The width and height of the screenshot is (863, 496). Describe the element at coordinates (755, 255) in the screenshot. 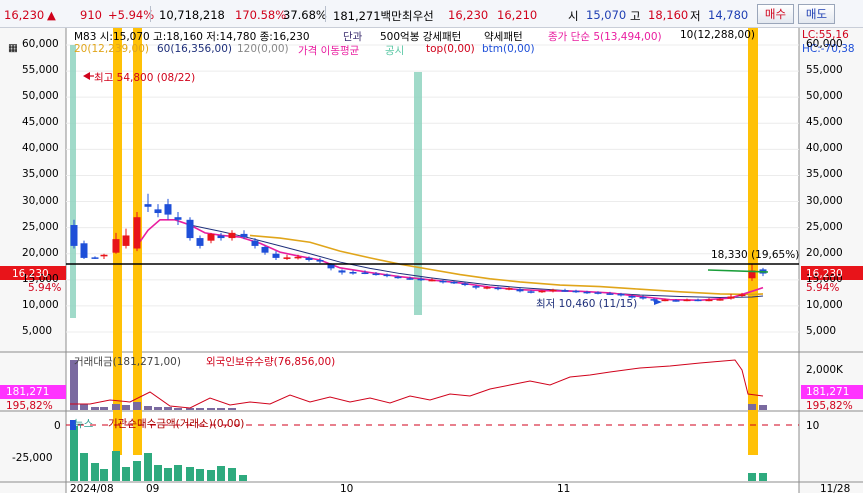

I see `target-annotation: 18,330 (19,65%)` at that location.